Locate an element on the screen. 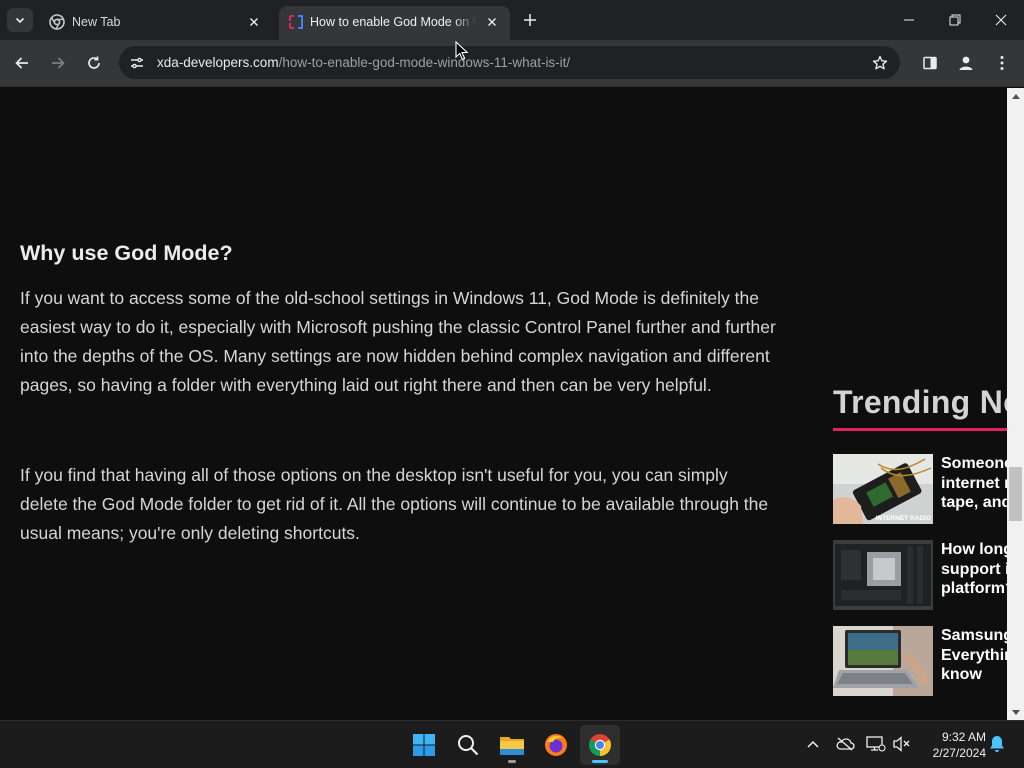  tab-new-tab: New Tab is located at coordinates (157, 23).